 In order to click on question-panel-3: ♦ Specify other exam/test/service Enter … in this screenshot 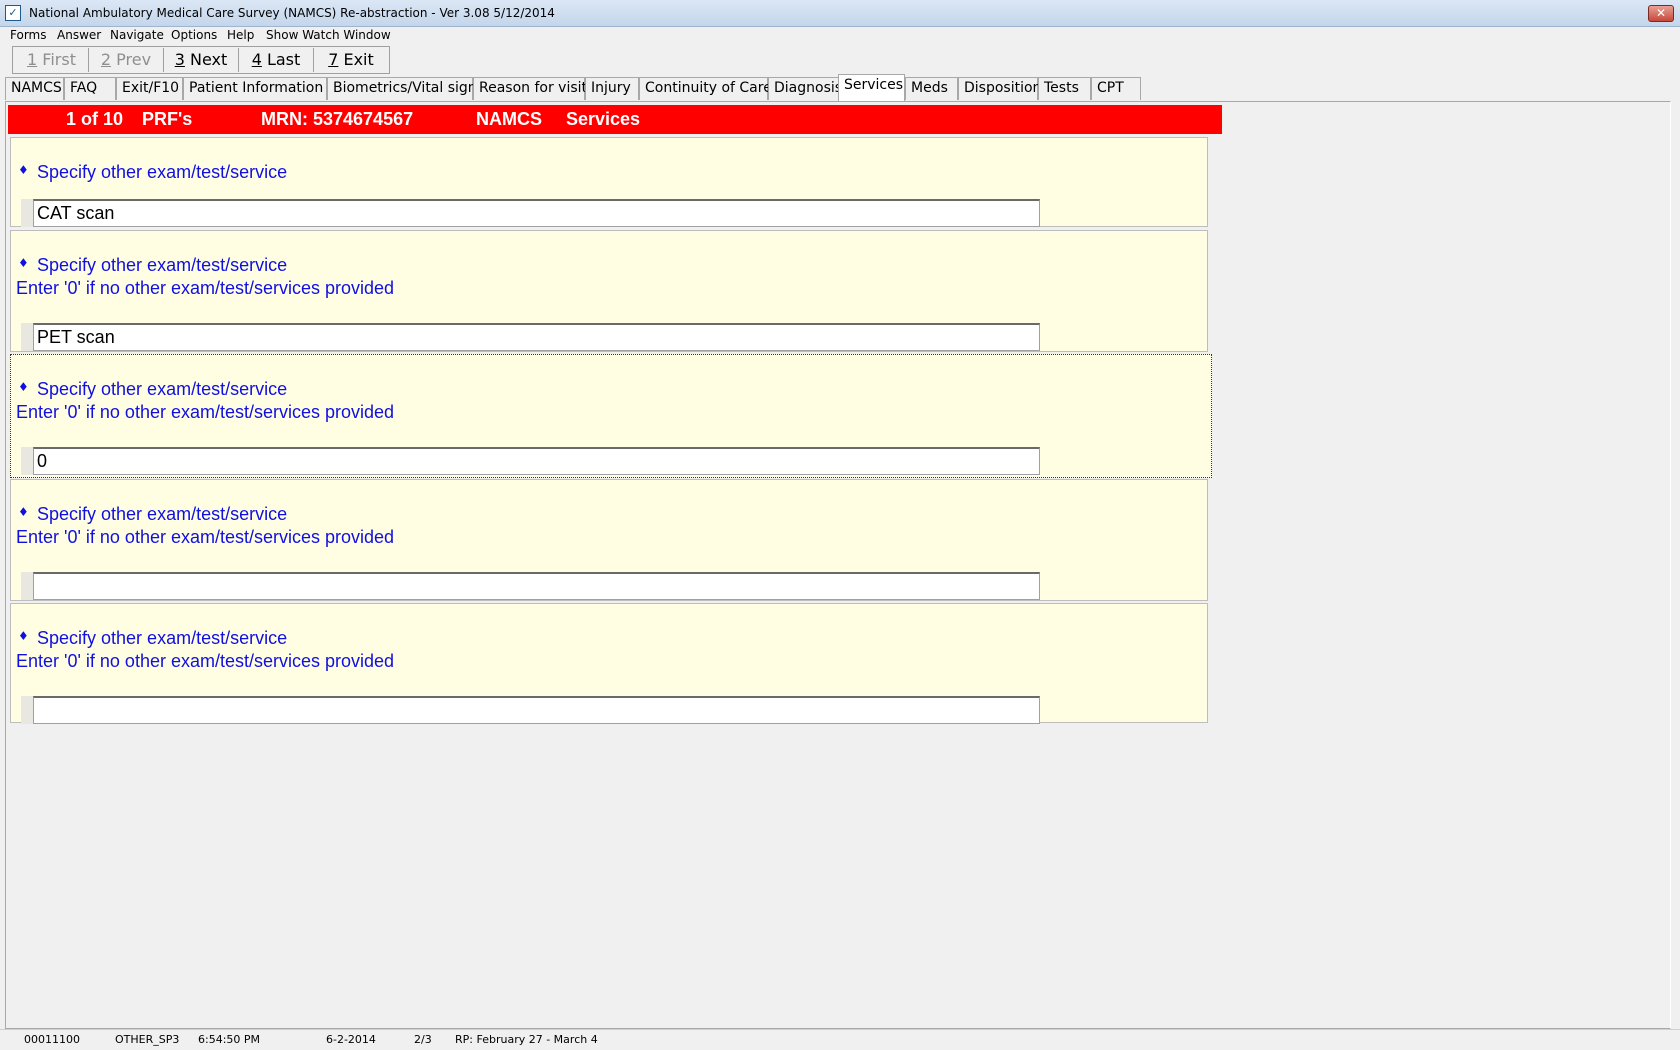, I will do `click(611, 416)`.